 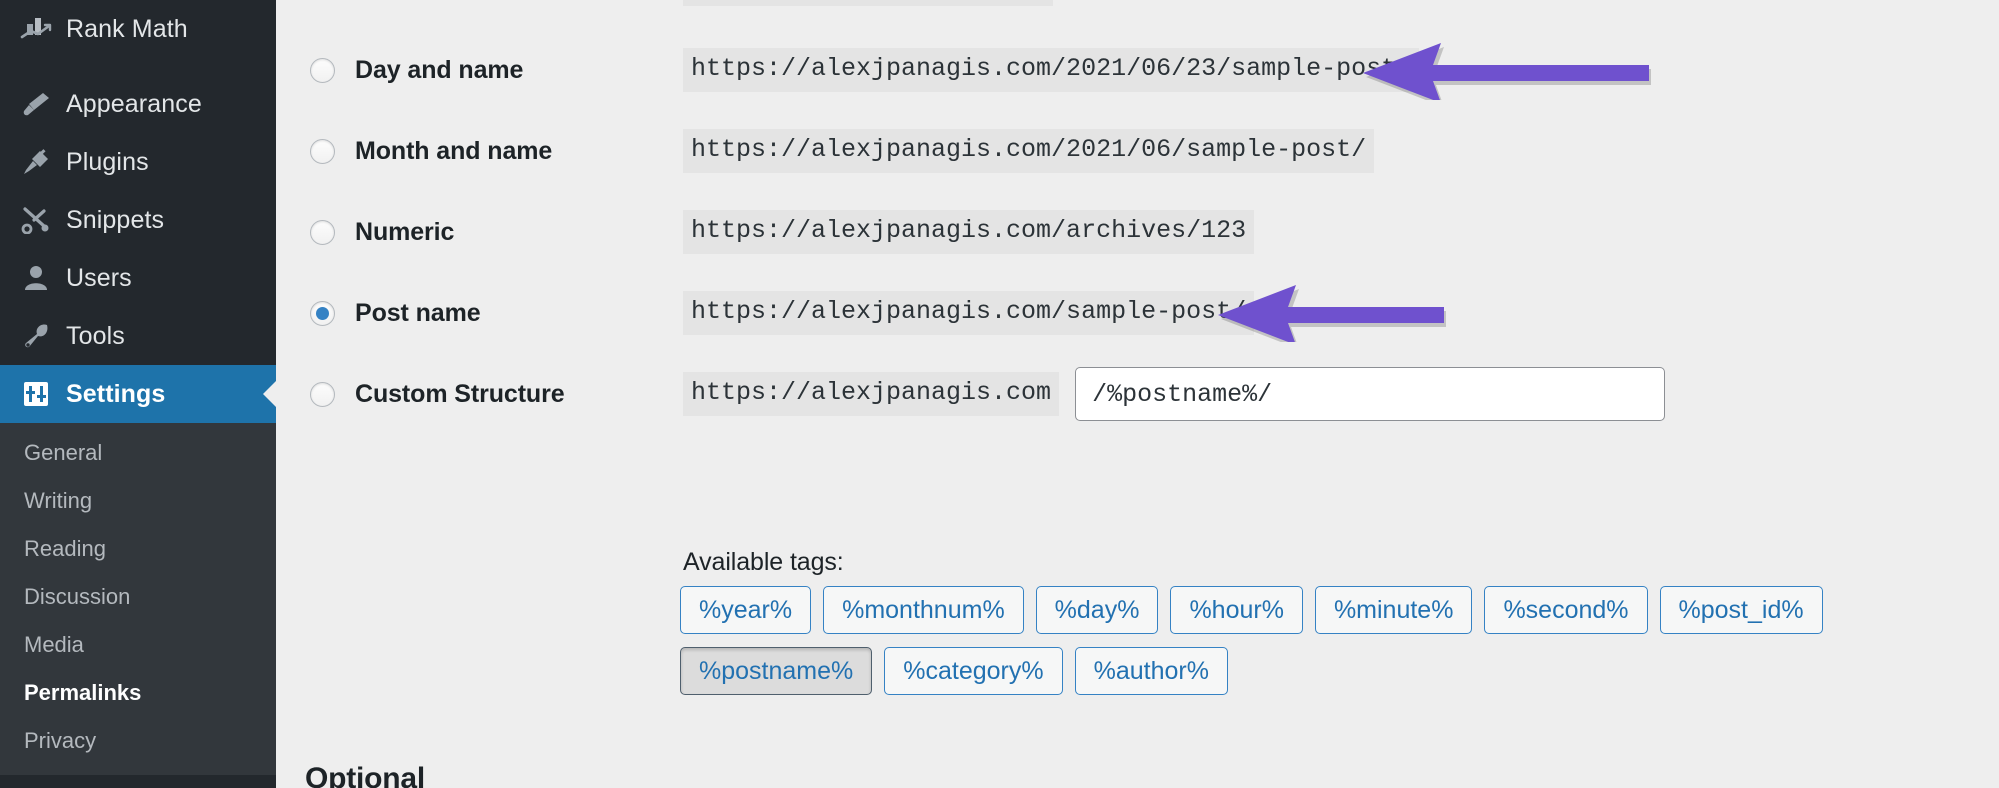 I want to click on current-menu-notch, so click(x=269, y=394).